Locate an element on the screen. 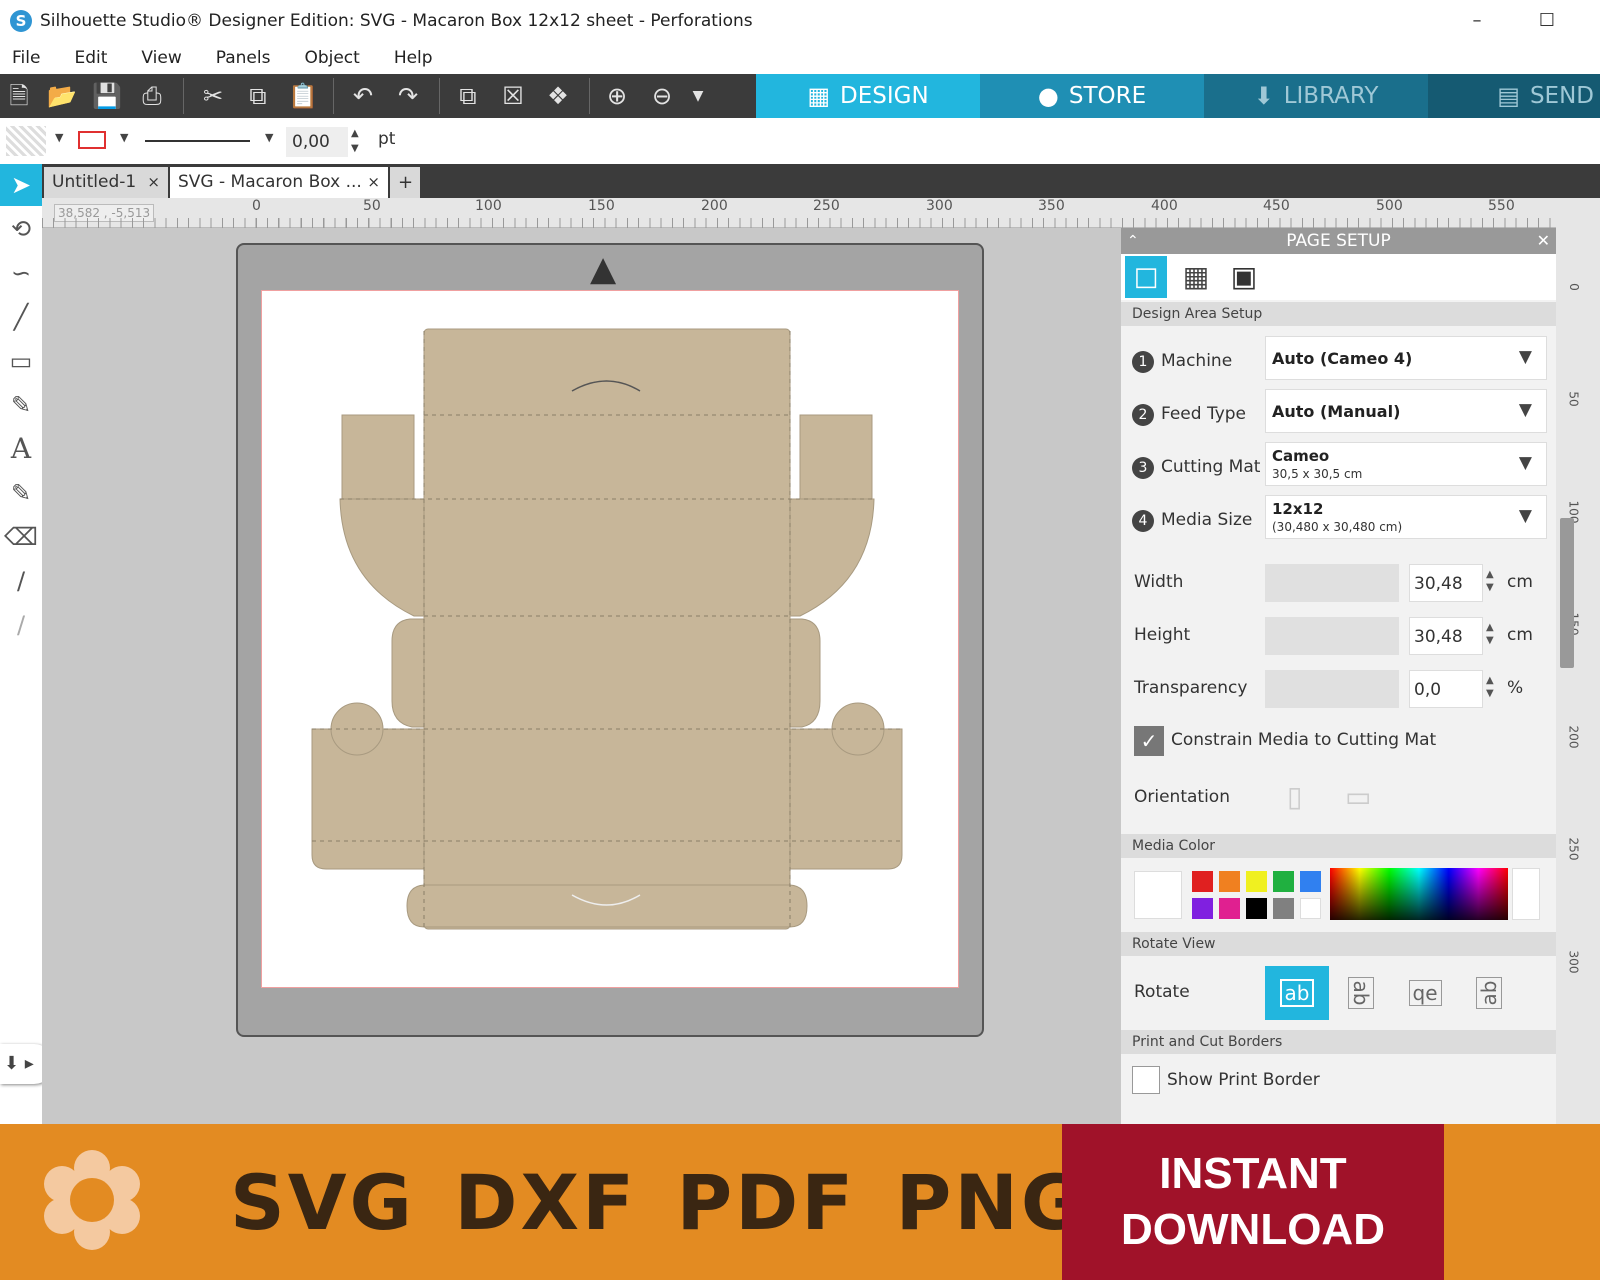  width-input: 30,48 is located at coordinates (1446, 583).